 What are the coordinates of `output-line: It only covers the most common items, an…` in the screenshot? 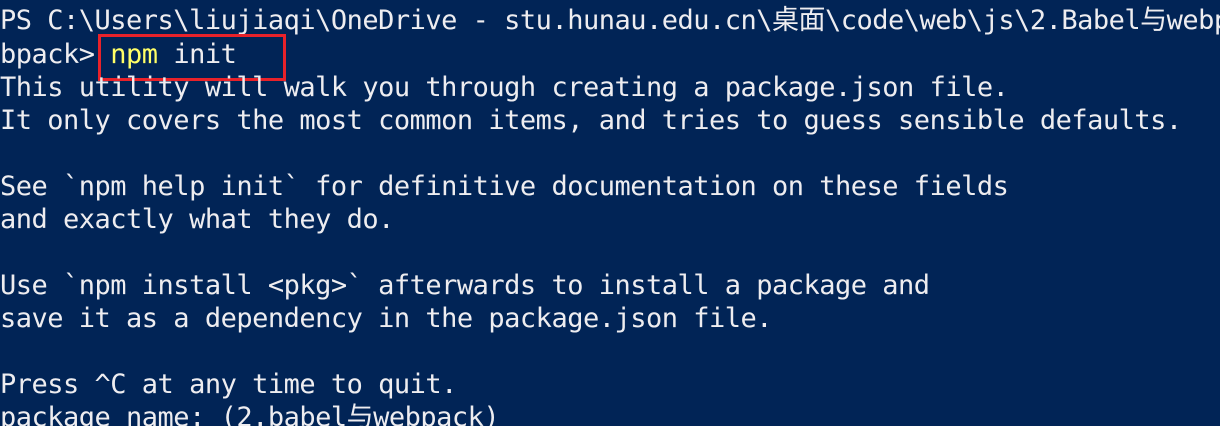 It's located at (591, 120).